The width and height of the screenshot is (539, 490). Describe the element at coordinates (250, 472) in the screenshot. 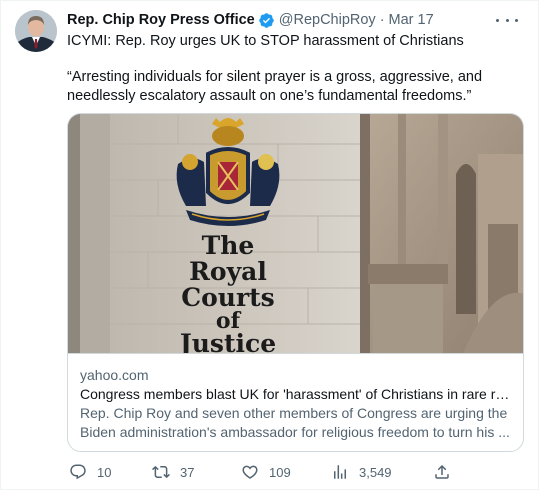

I see `heart-icon` at that location.